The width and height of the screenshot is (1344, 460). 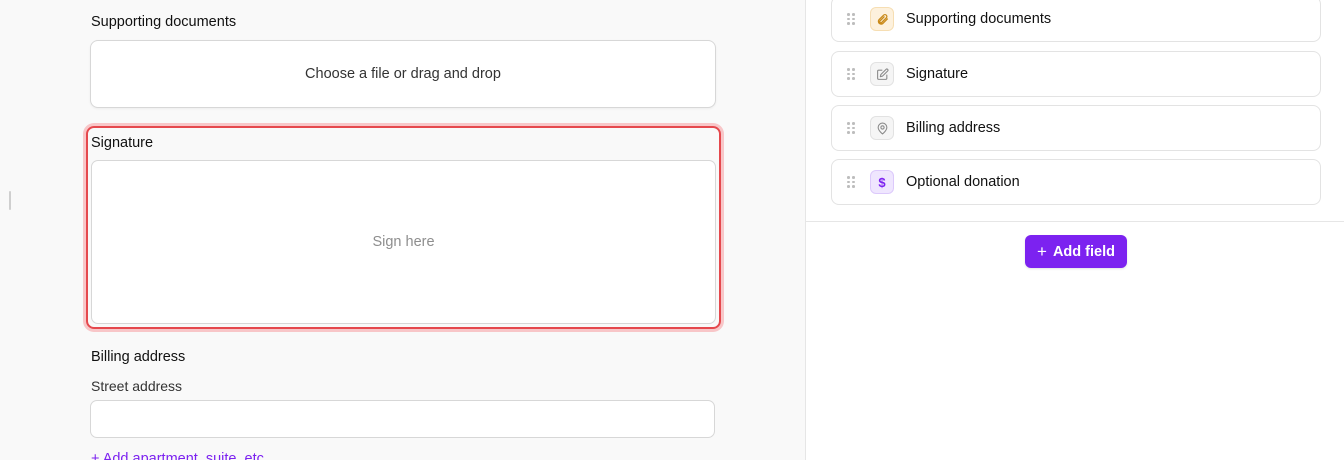 I want to click on plus-icon: +, so click(x=1042, y=251).